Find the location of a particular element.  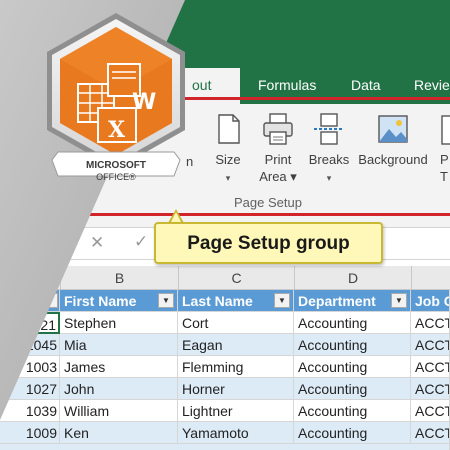

tab-review: Revie is located at coordinates (432, 85).